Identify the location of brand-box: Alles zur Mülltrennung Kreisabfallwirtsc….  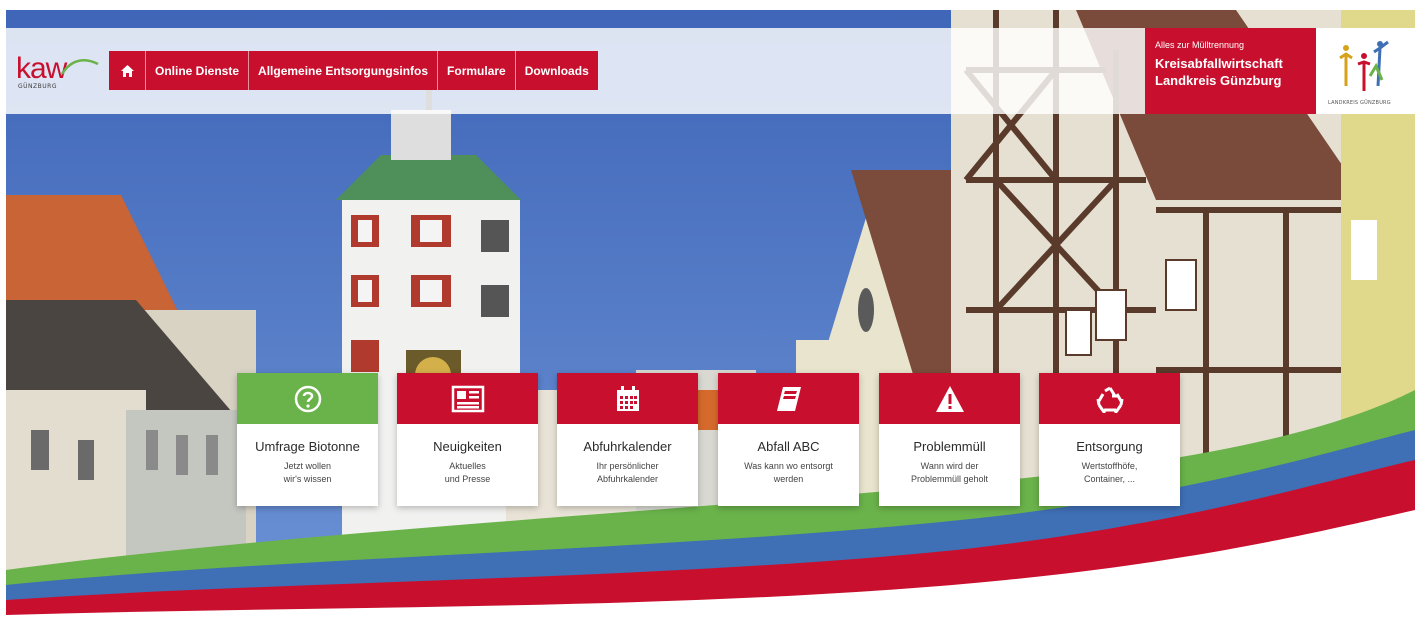
(1230, 71).